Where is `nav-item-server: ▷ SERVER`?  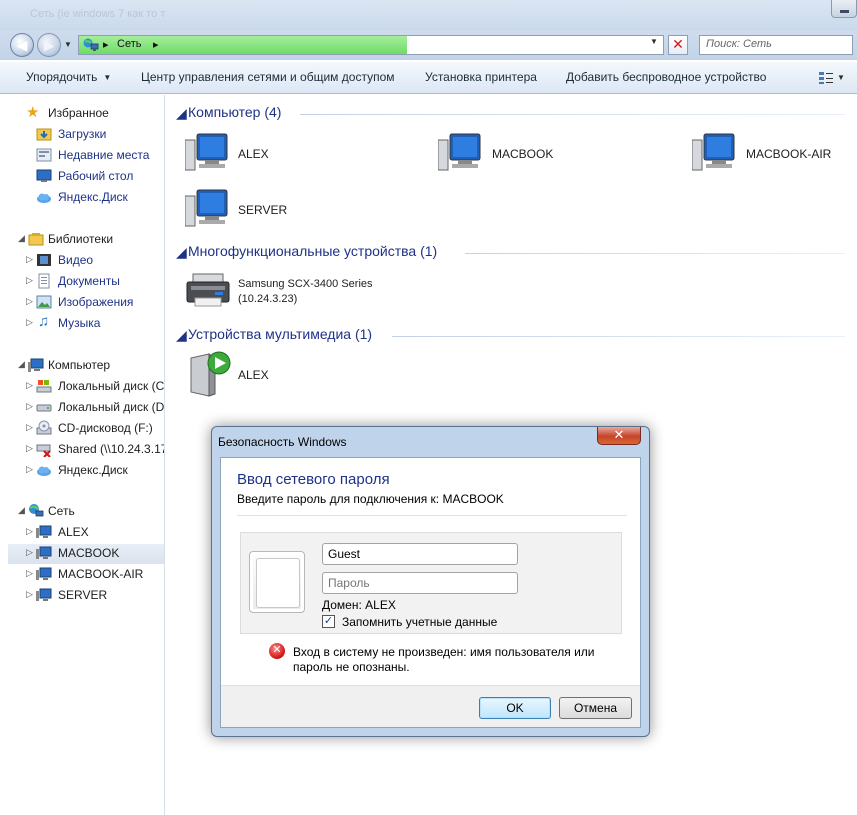
nav-item-server: ▷ SERVER is located at coordinates (93, 596).